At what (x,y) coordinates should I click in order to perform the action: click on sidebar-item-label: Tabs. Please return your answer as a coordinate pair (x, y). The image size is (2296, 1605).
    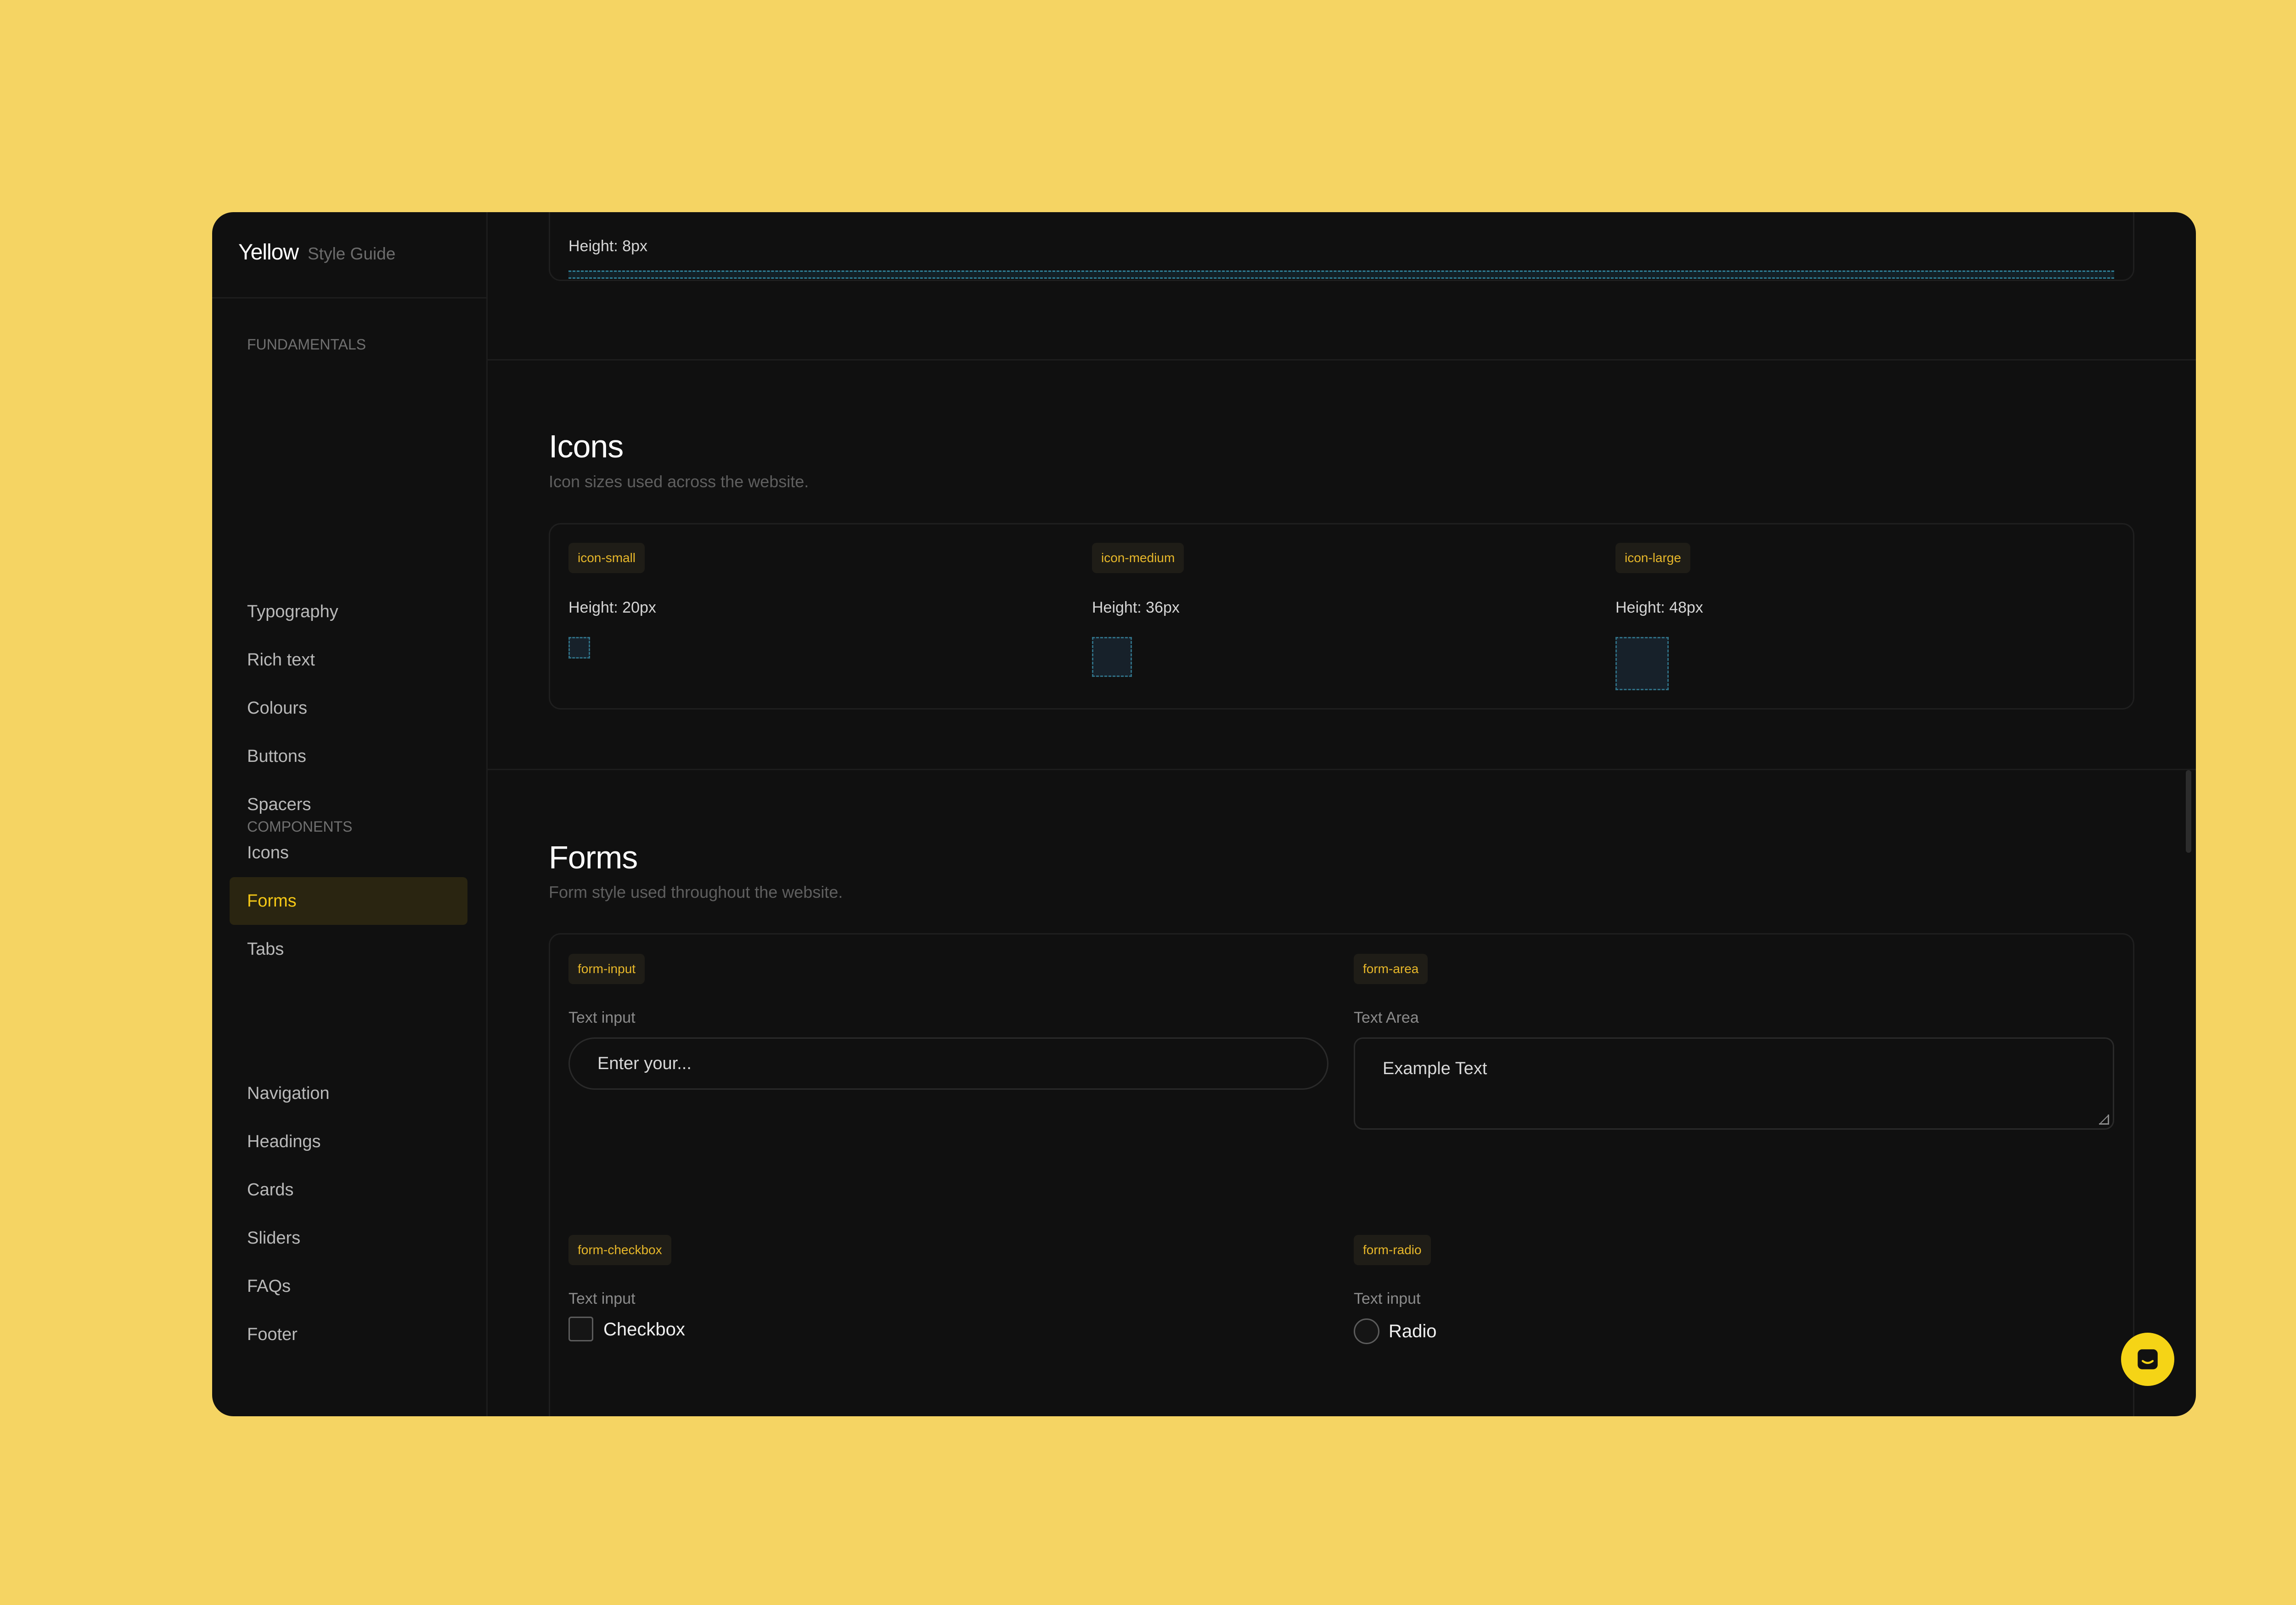
    Looking at the image, I should click on (265, 949).